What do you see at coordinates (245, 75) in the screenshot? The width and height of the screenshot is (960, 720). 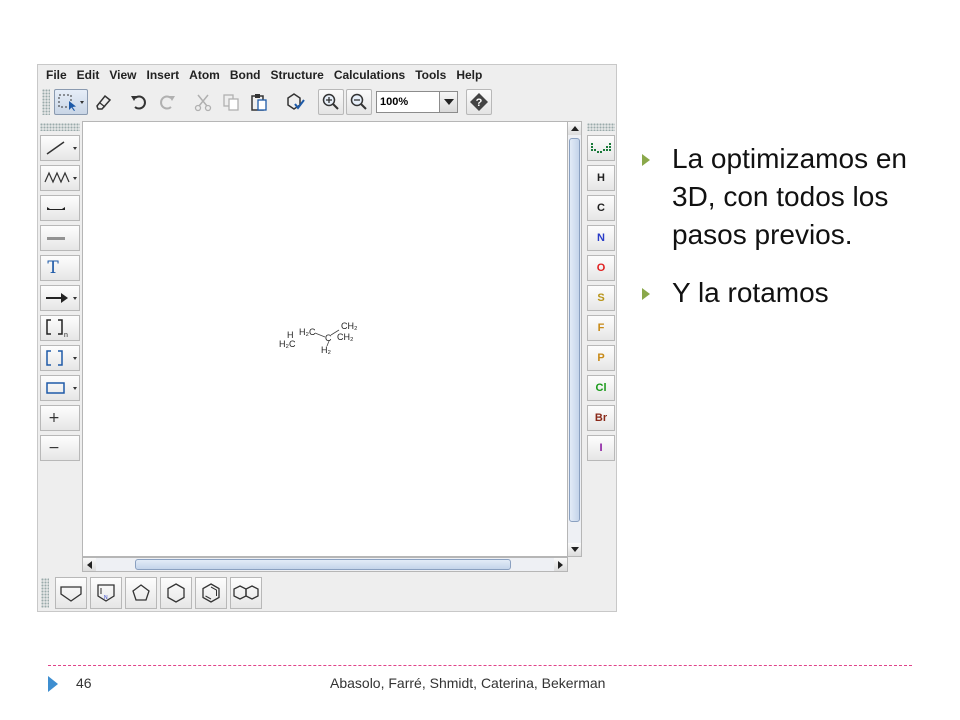 I see `menu-bond: Bond` at bounding box center [245, 75].